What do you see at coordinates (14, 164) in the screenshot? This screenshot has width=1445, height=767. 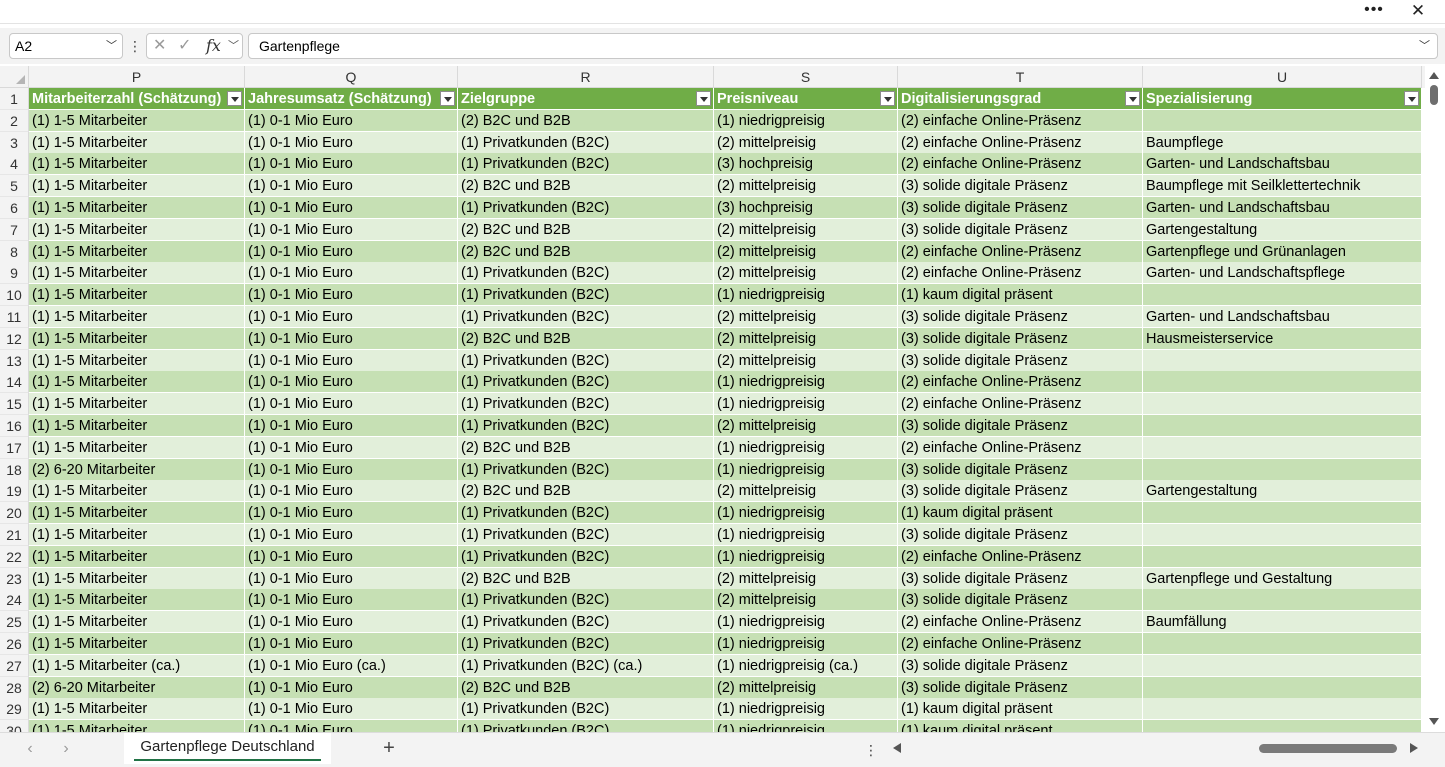 I see `row-header: 4` at bounding box center [14, 164].